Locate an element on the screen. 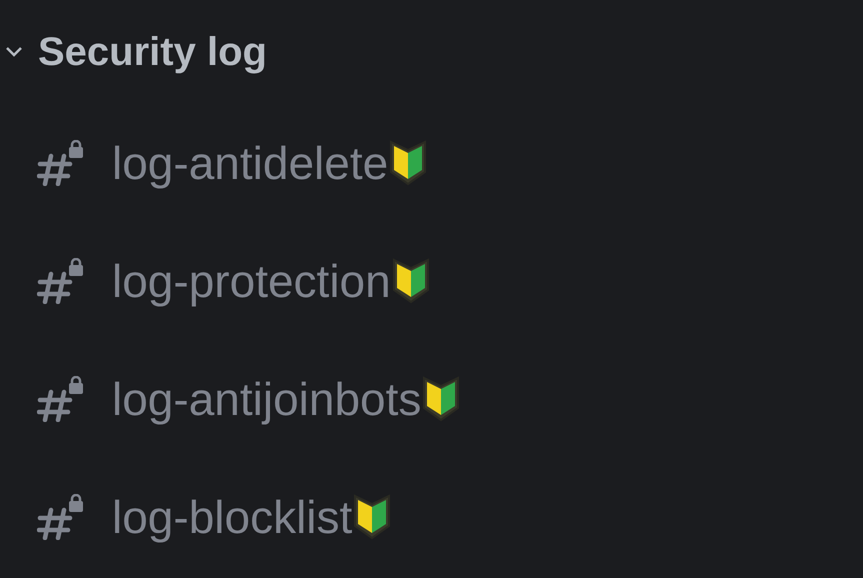 The width and height of the screenshot is (863, 578). channel-name: log-antijoinbots is located at coordinates (267, 399).